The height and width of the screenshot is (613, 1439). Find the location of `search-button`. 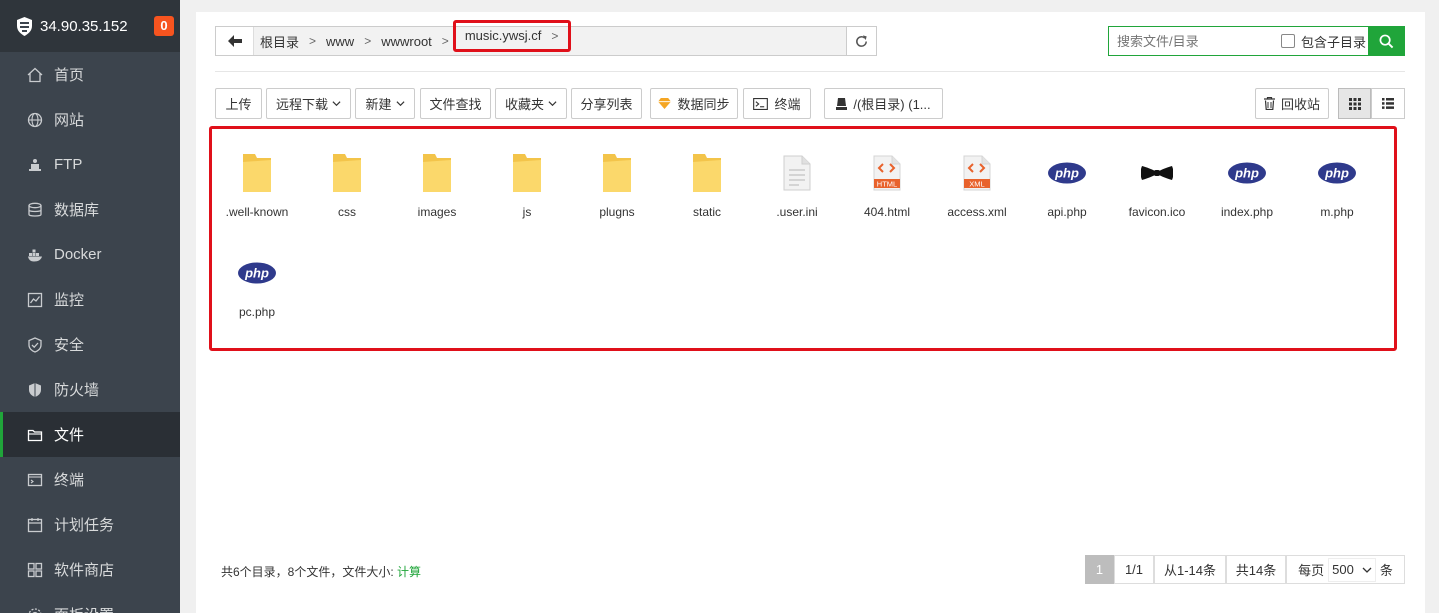

search-button is located at coordinates (1386, 41).